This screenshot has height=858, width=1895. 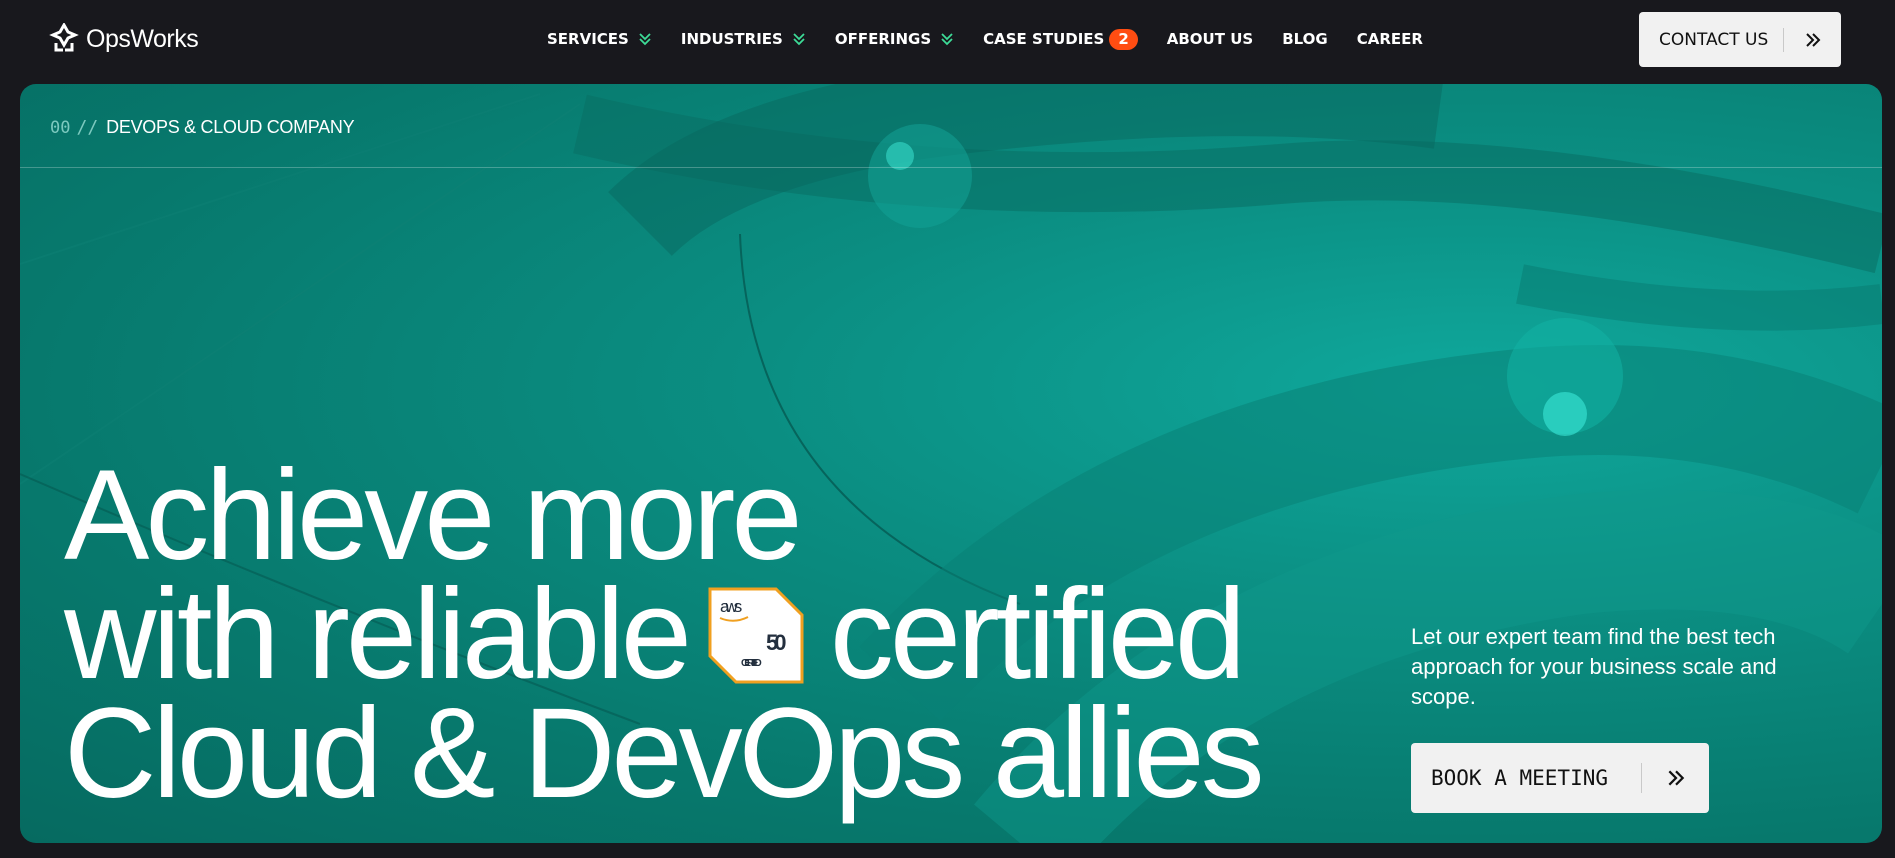 I want to click on breadcrumb: 00 // DEVOPS & CLOUD COMPANY, so click(x=202, y=127).